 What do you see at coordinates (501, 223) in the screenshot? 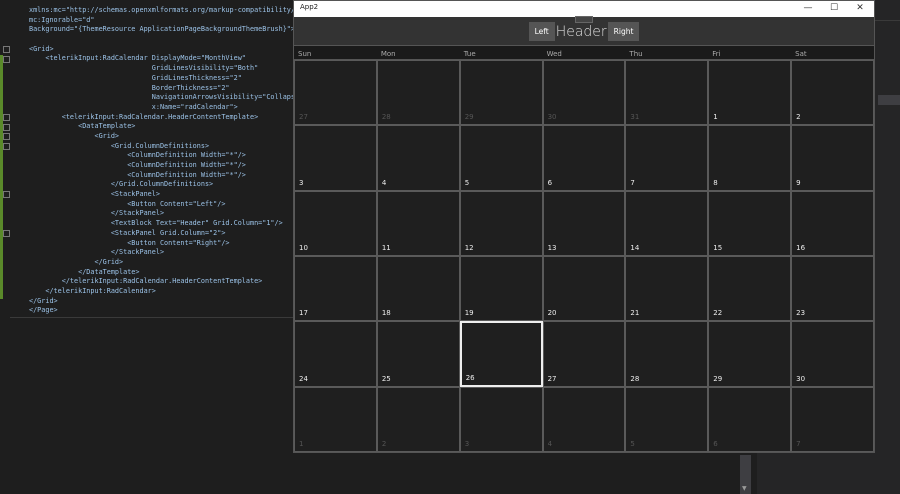
I see `calendar-day-cell: 12` at bounding box center [501, 223].